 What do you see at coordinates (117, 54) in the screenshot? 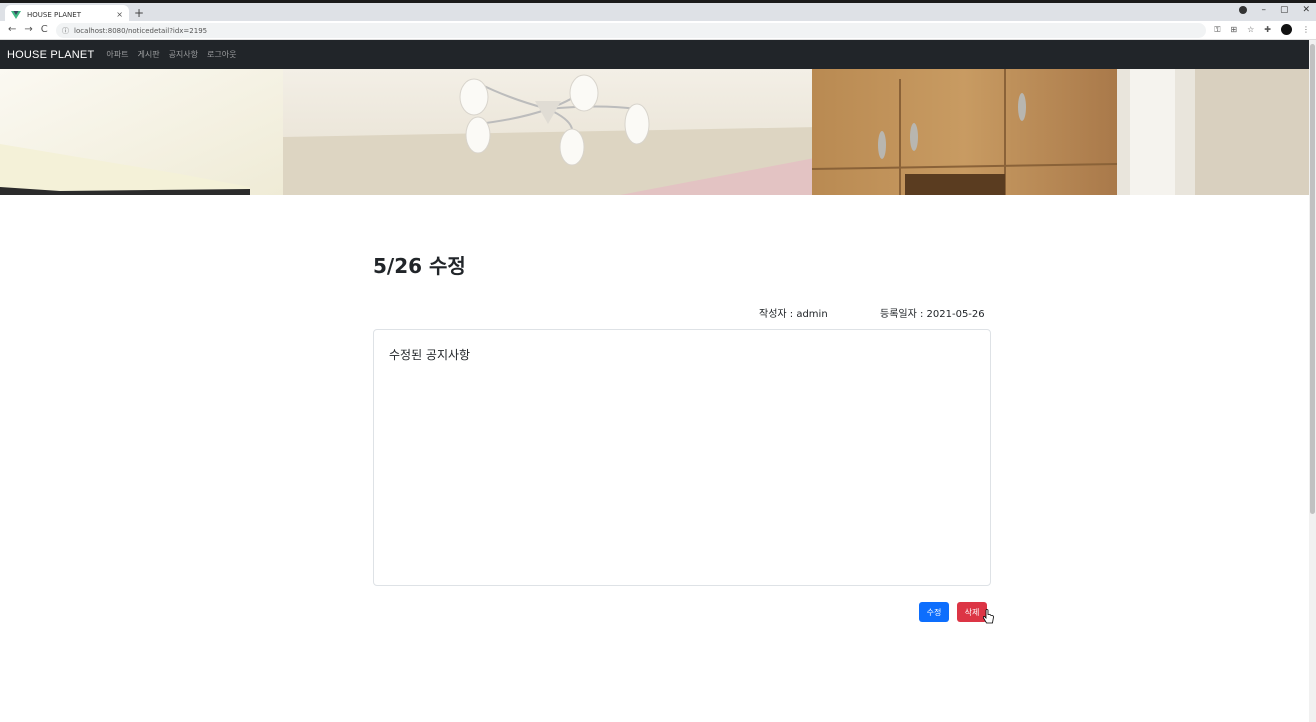
I see `nav-link-apartment: 아파트` at bounding box center [117, 54].